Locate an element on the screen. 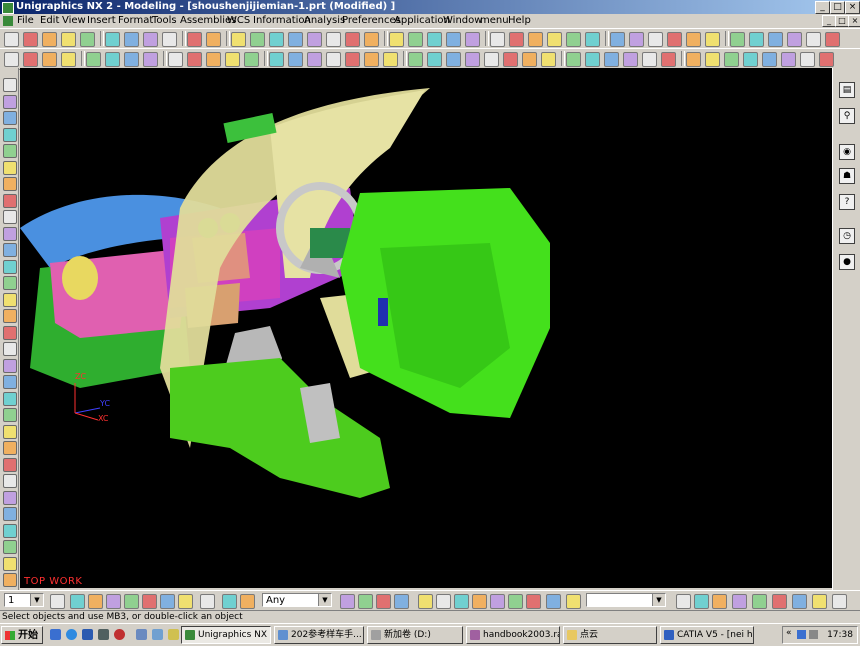  start-button: 开始 is located at coordinates (22, 635).